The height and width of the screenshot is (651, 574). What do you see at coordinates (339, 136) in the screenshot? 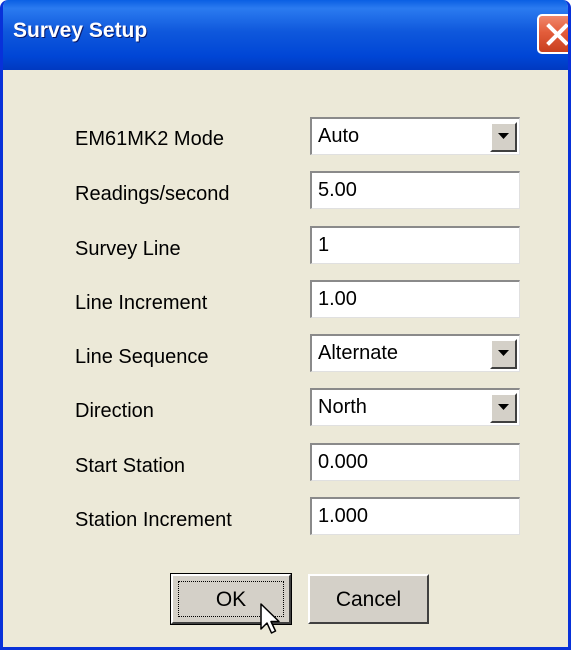
I see `em61mk2-mode-value: Auto` at bounding box center [339, 136].